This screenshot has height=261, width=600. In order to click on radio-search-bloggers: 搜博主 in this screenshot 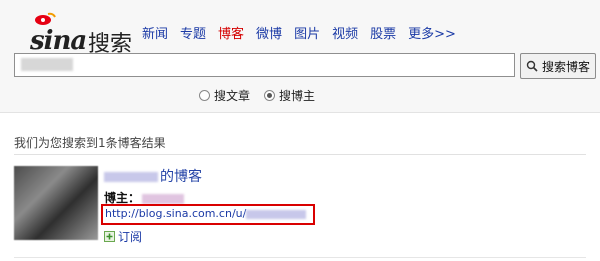, I will do `click(289, 95)`.